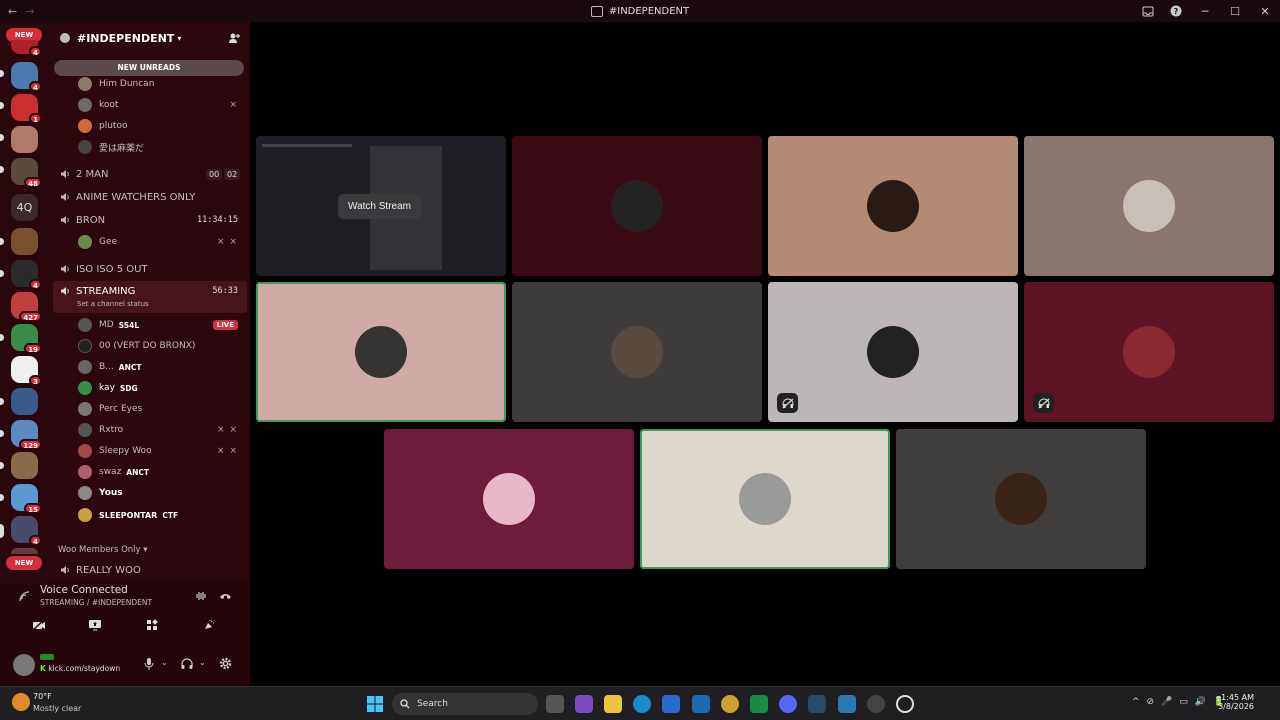 Image resolution: width=1280 pixels, height=720 pixels. I want to click on voice-channel-bron: BRON 11:34:15, so click(150, 220).